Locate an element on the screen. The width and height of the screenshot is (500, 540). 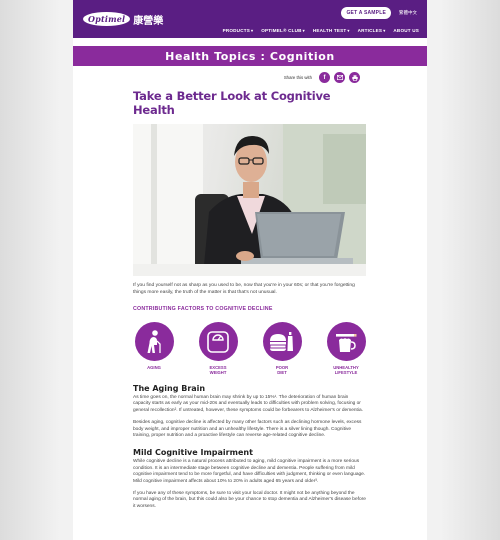
share-bar: Share this with f is located at coordinates (250, 77).